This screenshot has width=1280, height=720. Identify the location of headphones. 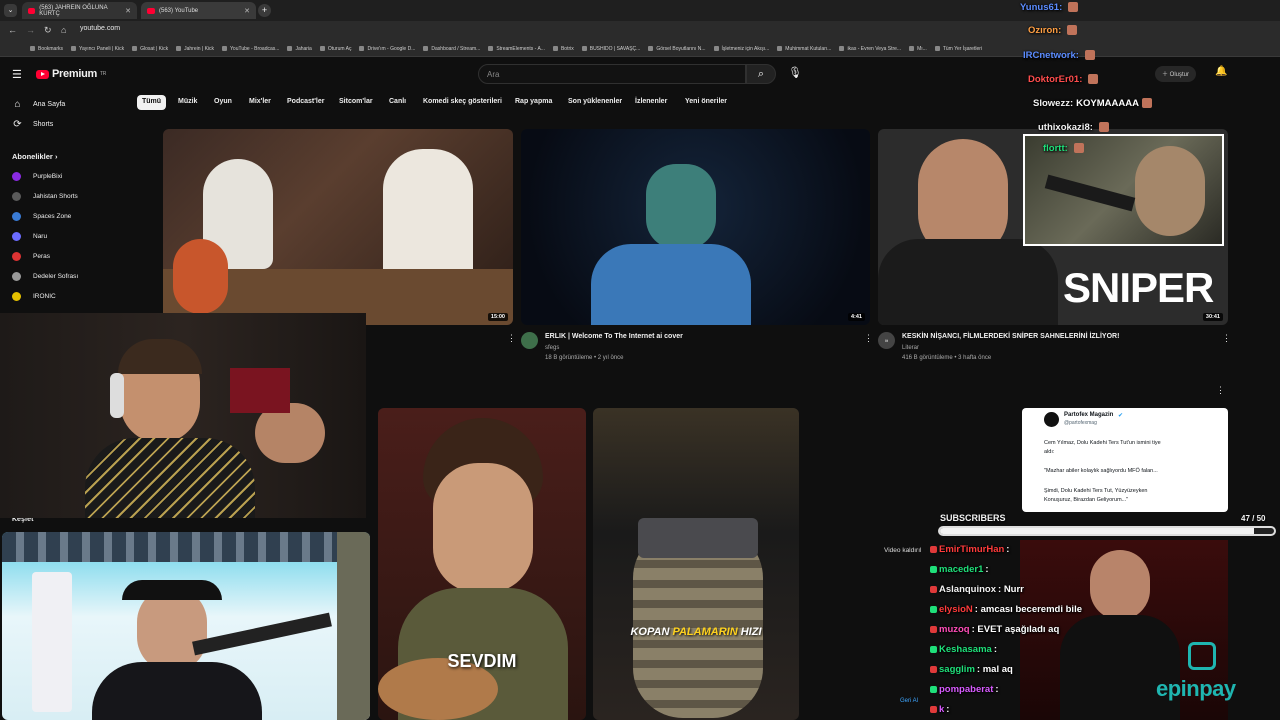
(117, 395).